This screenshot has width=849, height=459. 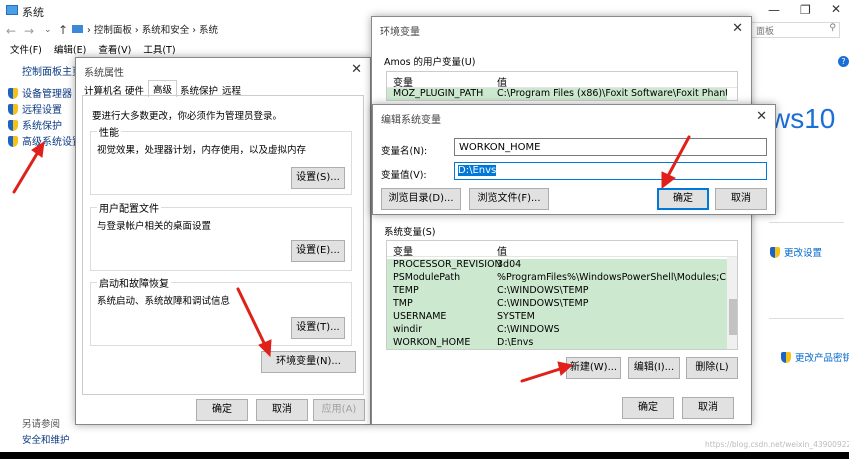 I want to click on arrow-to-env-button, so click(x=254, y=322).